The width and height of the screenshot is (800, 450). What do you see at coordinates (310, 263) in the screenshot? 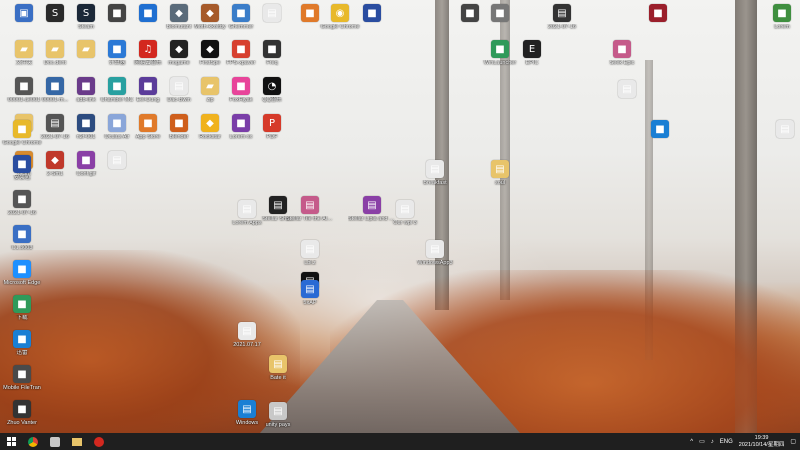
I see `desktop-icon-label: Lbl.z` at bounding box center [310, 263].